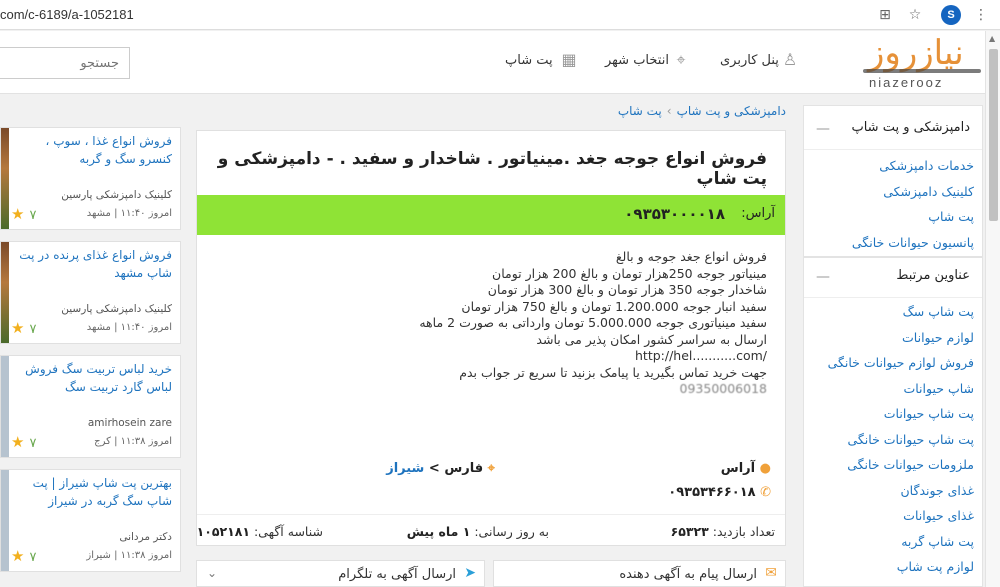 Image resolution: width=1000 pixels, height=587 pixels. Describe the element at coordinates (749, 60) in the screenshot. I see `nav-user-panel: پنل کاربری` at that location.